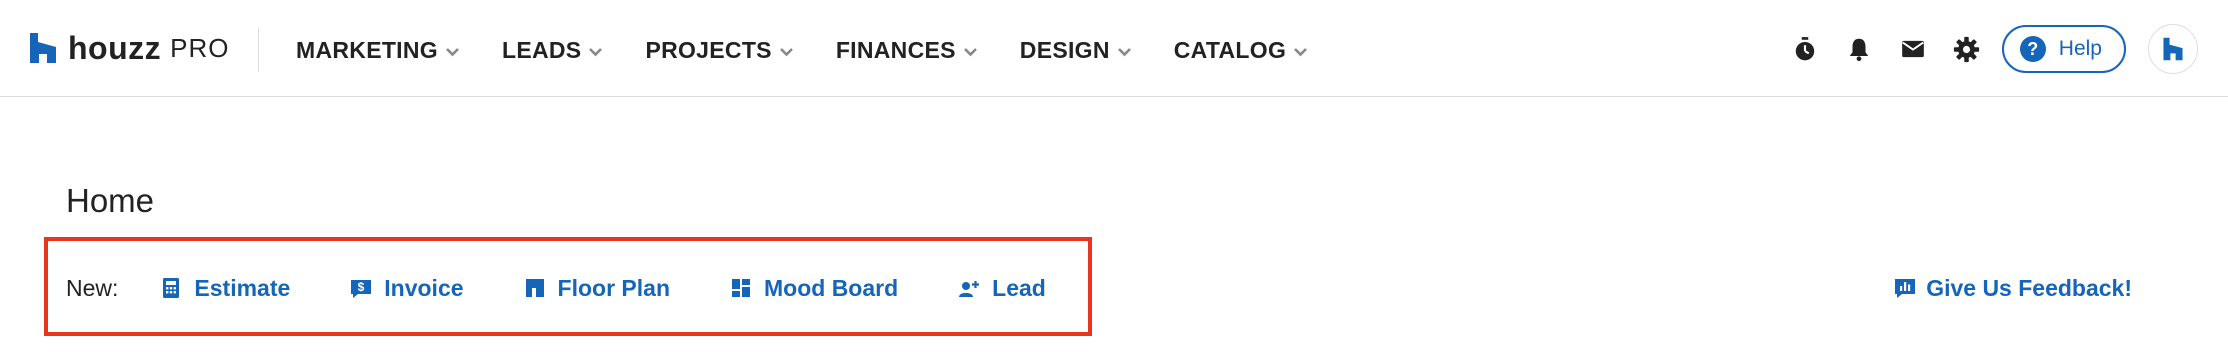  I want to click on nav-item-label: LEADS, so click(541, 49).